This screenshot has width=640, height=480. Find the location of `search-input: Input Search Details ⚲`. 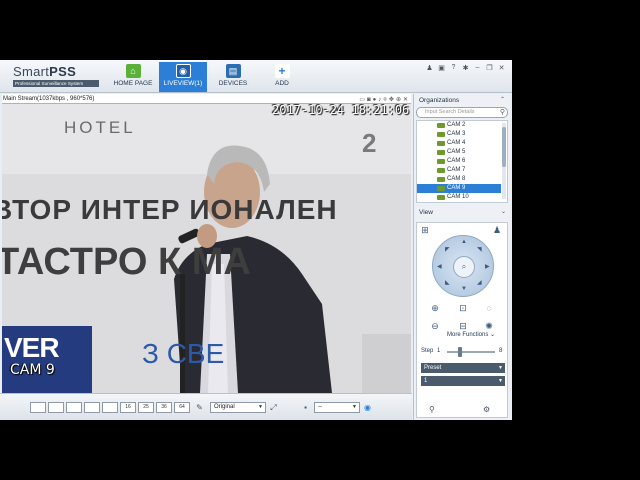

search-input: Input Search Details ⚲ is located at coordinates (462, 112).